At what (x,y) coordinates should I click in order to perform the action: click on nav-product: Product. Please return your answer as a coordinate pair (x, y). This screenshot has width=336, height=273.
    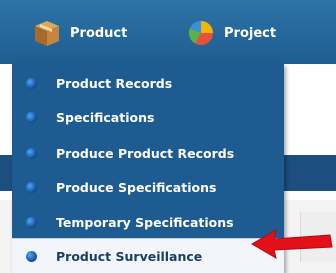
    Looking at the image, I should click on (79, 33).